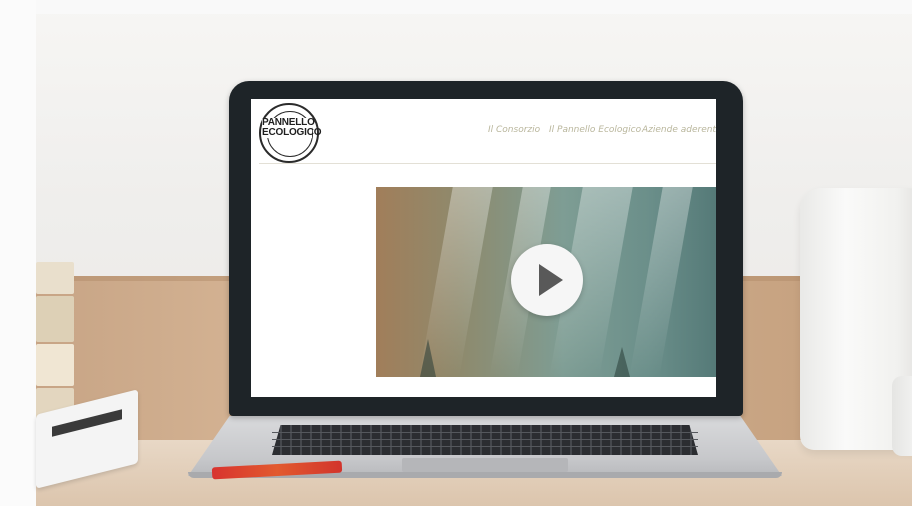 This screenshot has height=506, width=912. I want to click on logo-wordmark: PANNELLO ECOLOGICO, so click(292, 128).